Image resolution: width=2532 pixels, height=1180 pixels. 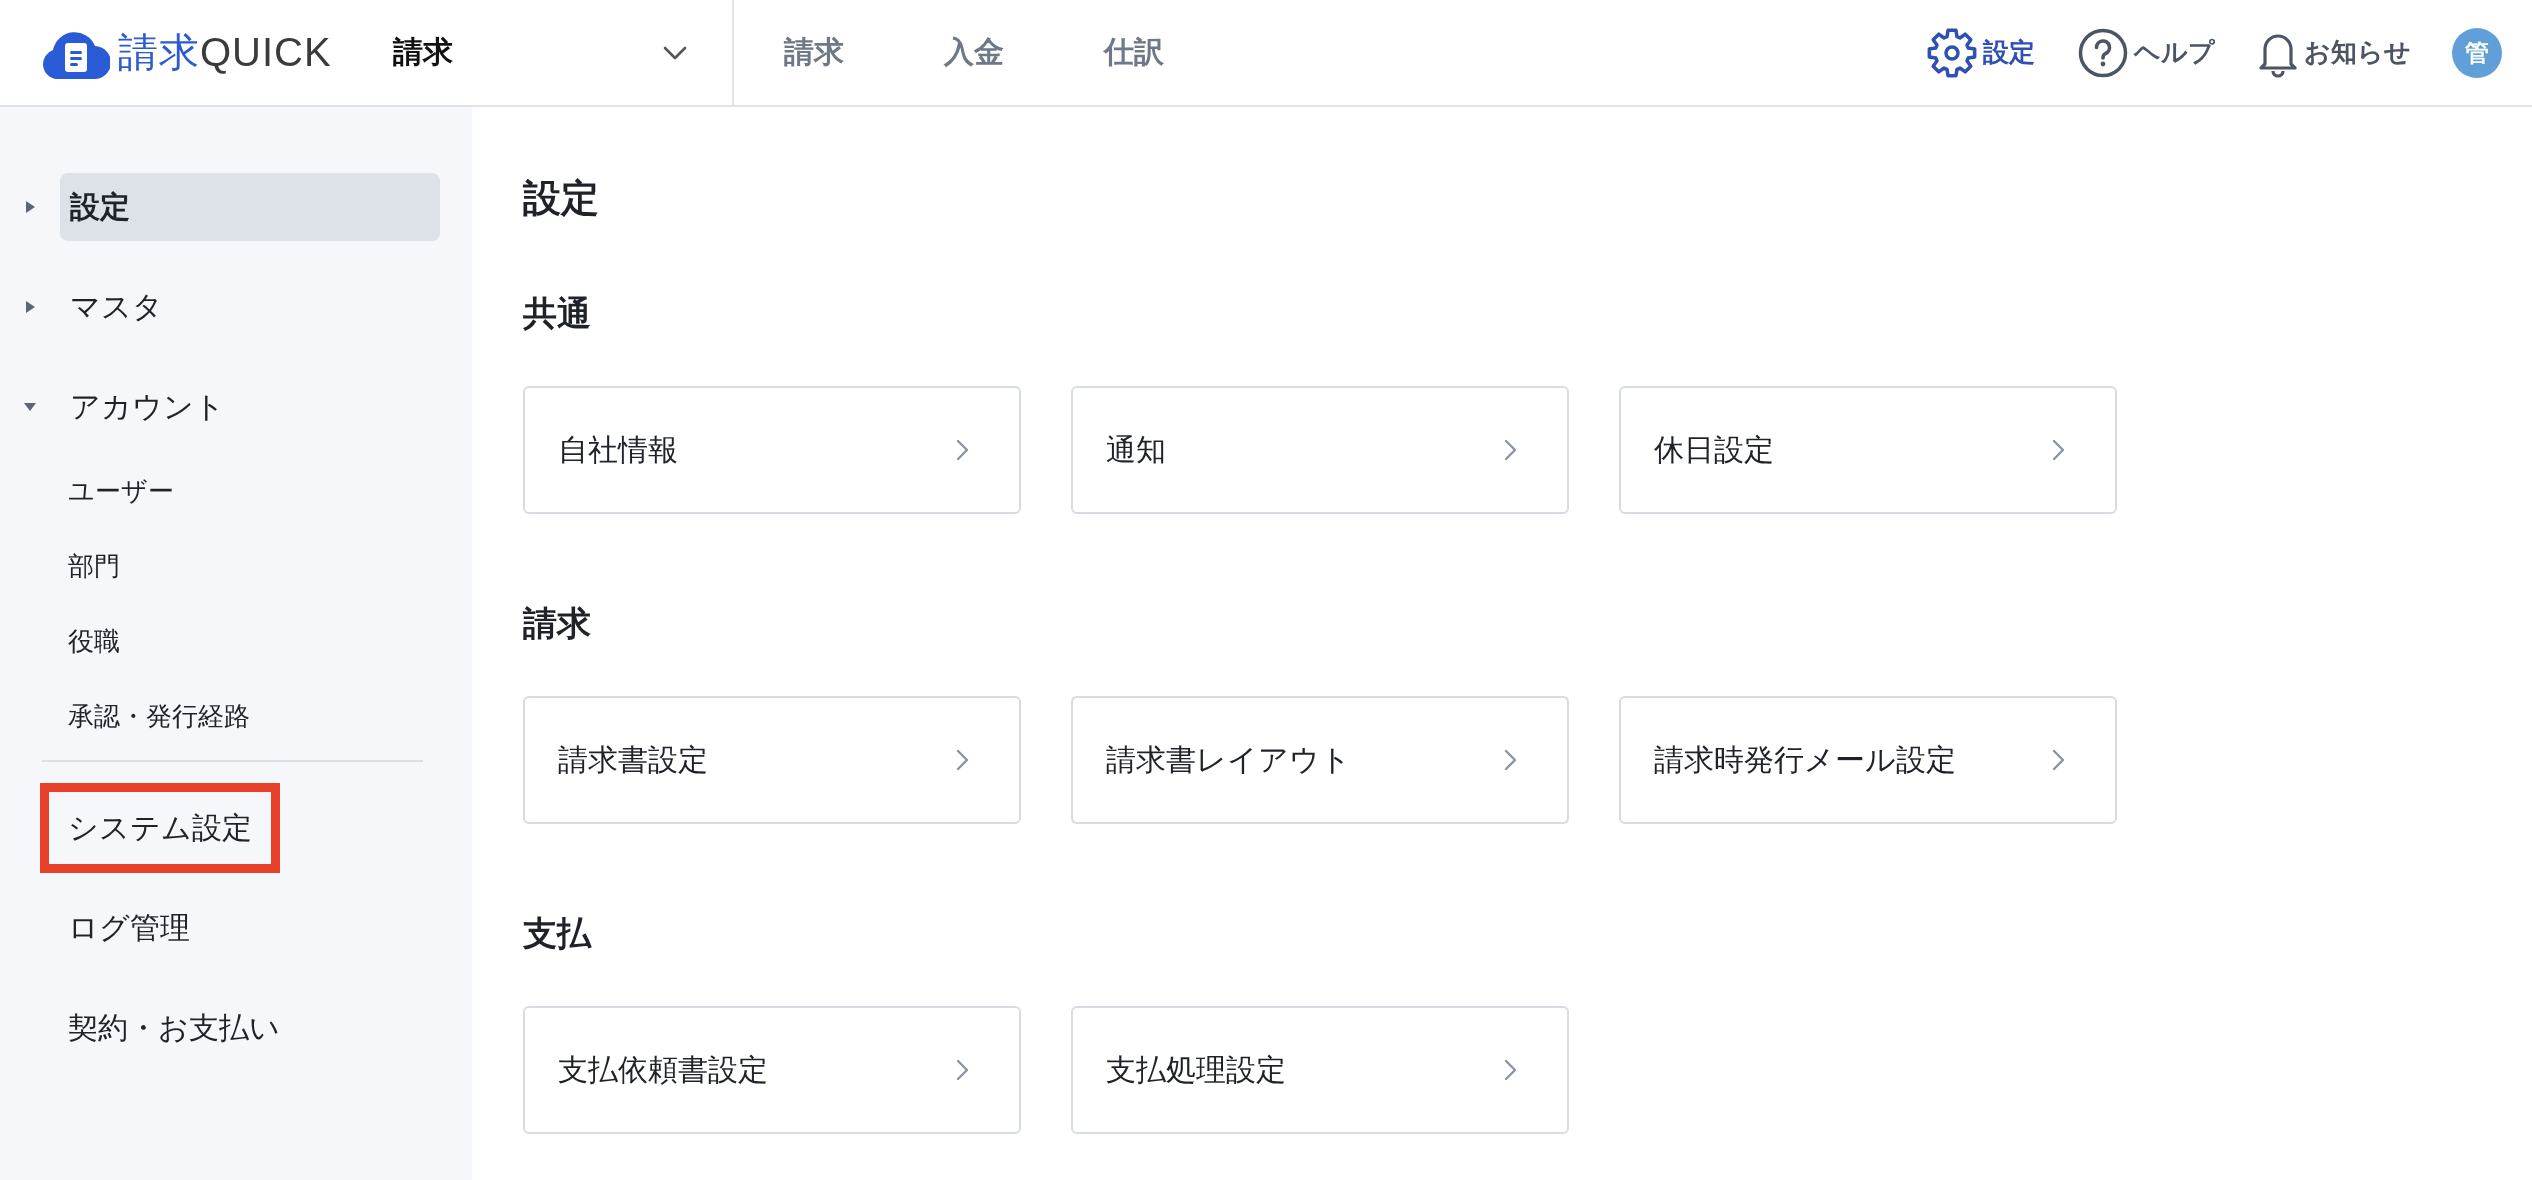 What do you see at coordinates (1981, 52) in the screenshot?
I see `settings-button: 設定` at bounding box center [1981, 52].